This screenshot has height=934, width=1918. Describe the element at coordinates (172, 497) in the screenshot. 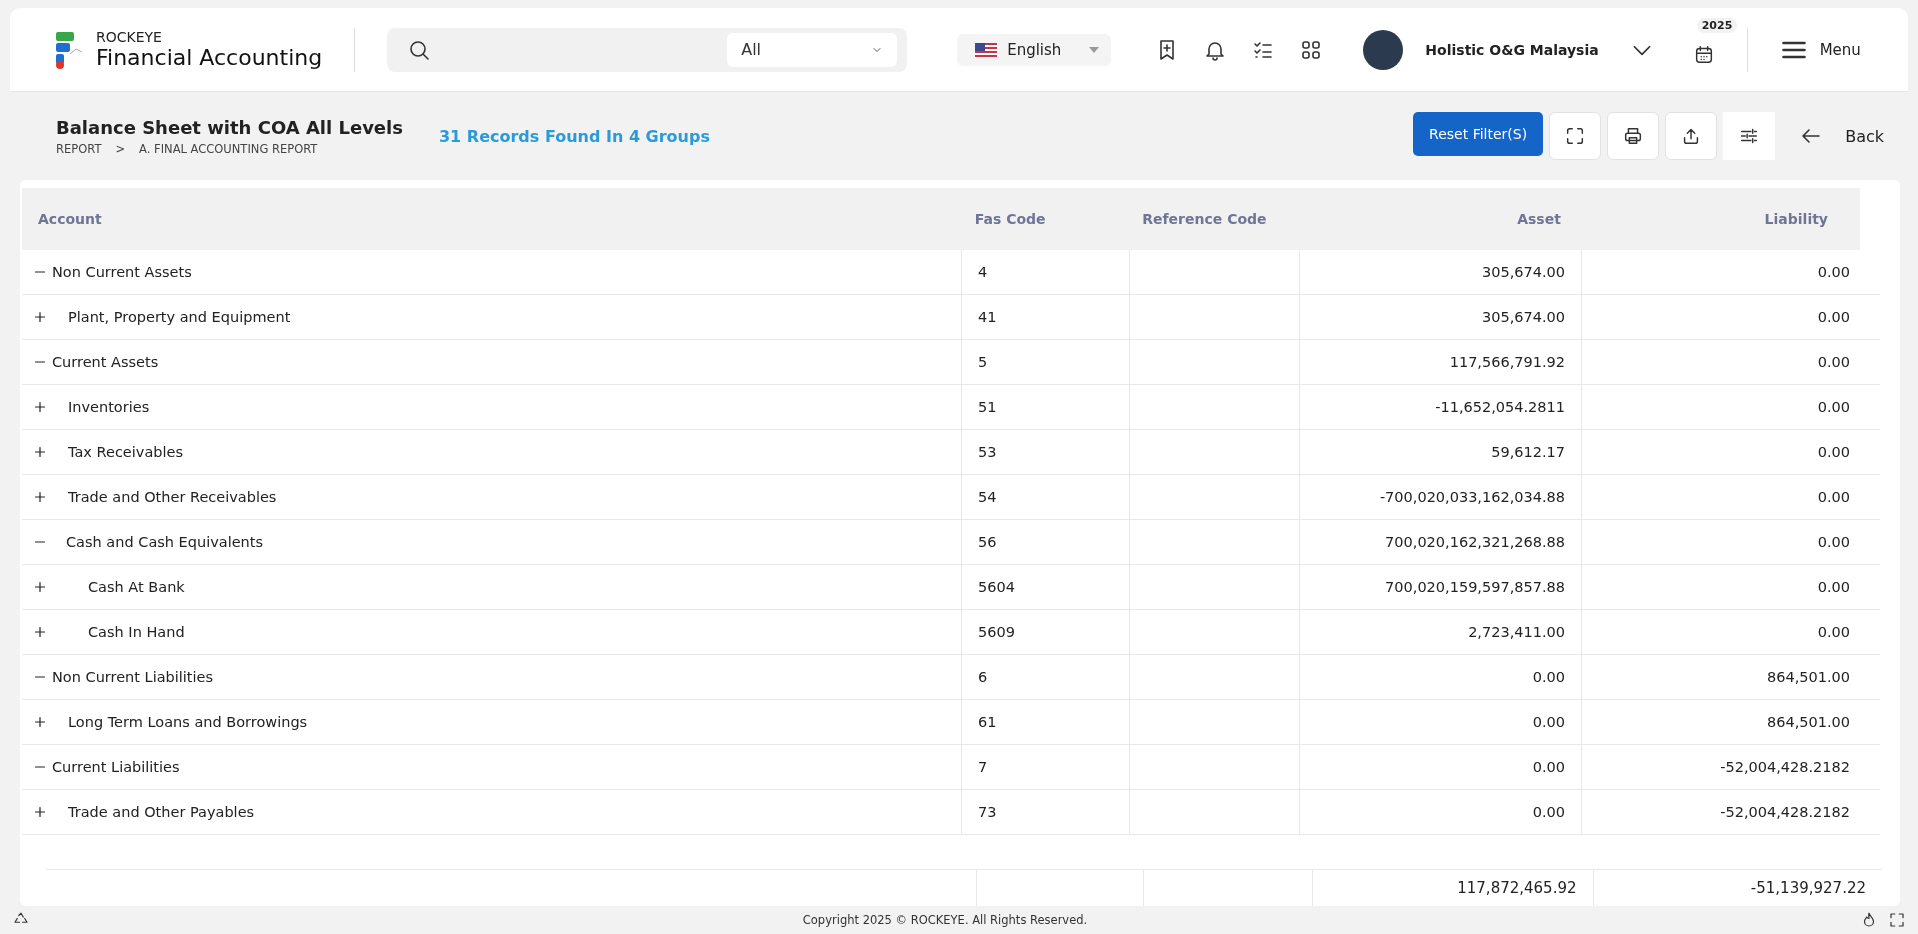

I see `account-name: Trade and Other Receivables` at that location.